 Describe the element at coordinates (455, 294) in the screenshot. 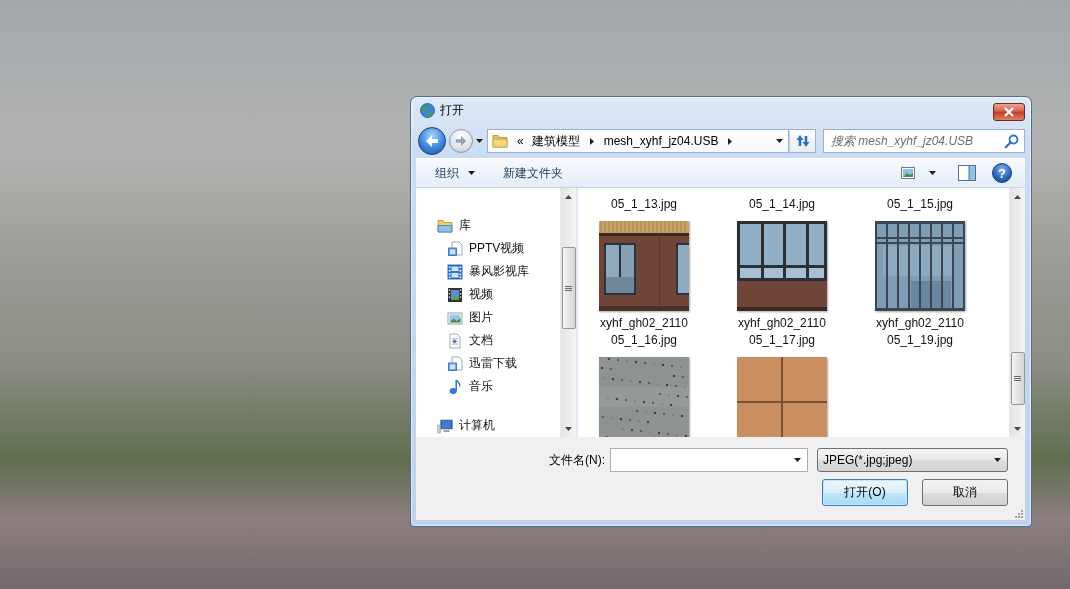

I see `film-frame-icon` at that location.